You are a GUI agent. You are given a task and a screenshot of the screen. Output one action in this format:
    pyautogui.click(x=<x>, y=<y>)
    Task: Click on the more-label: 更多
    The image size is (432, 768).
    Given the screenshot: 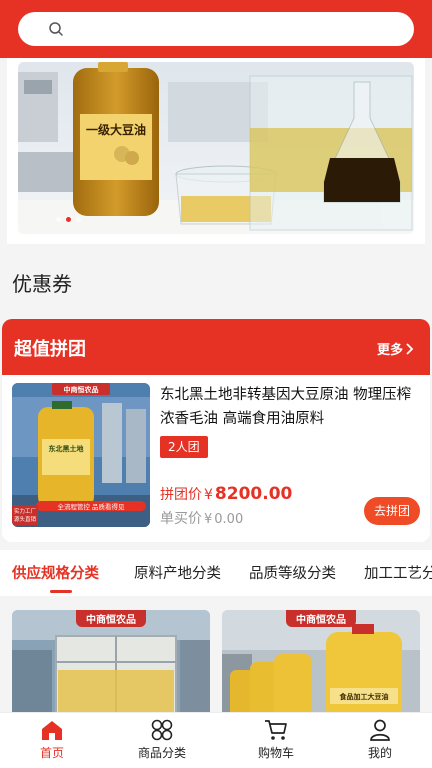 What is the action you would take?
    pyautogui.click(x=389, y=350)
    